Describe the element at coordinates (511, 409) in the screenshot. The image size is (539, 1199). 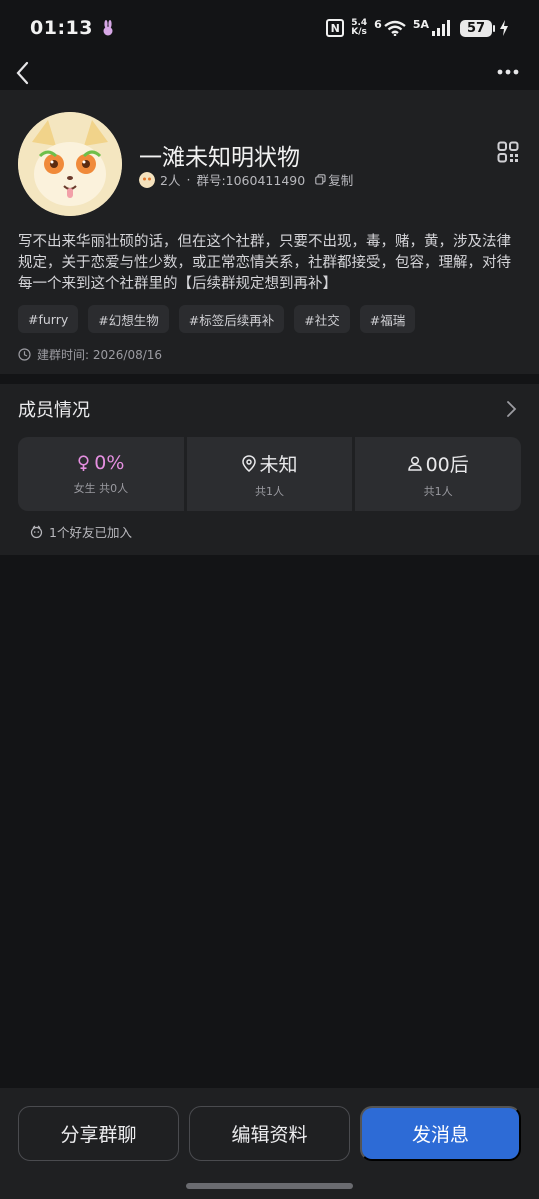
I see `chevron-right-icon` at that location.